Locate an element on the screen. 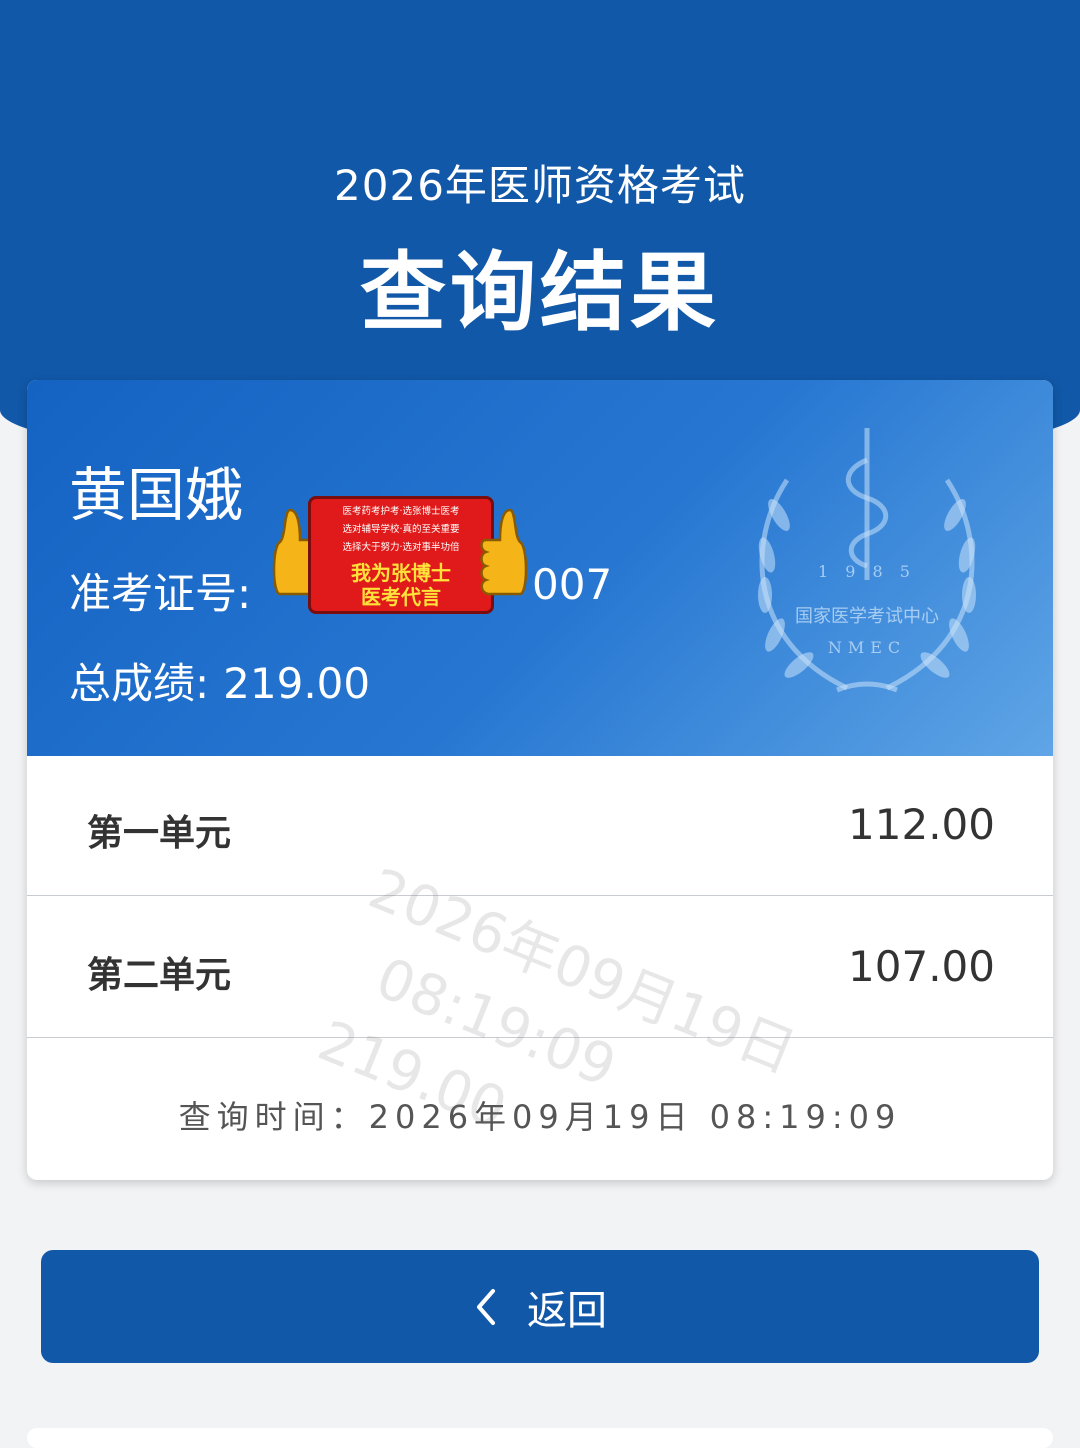  query-time-value: 2026年09月19日 08:19:09 is located at coordinates (635, 1117).